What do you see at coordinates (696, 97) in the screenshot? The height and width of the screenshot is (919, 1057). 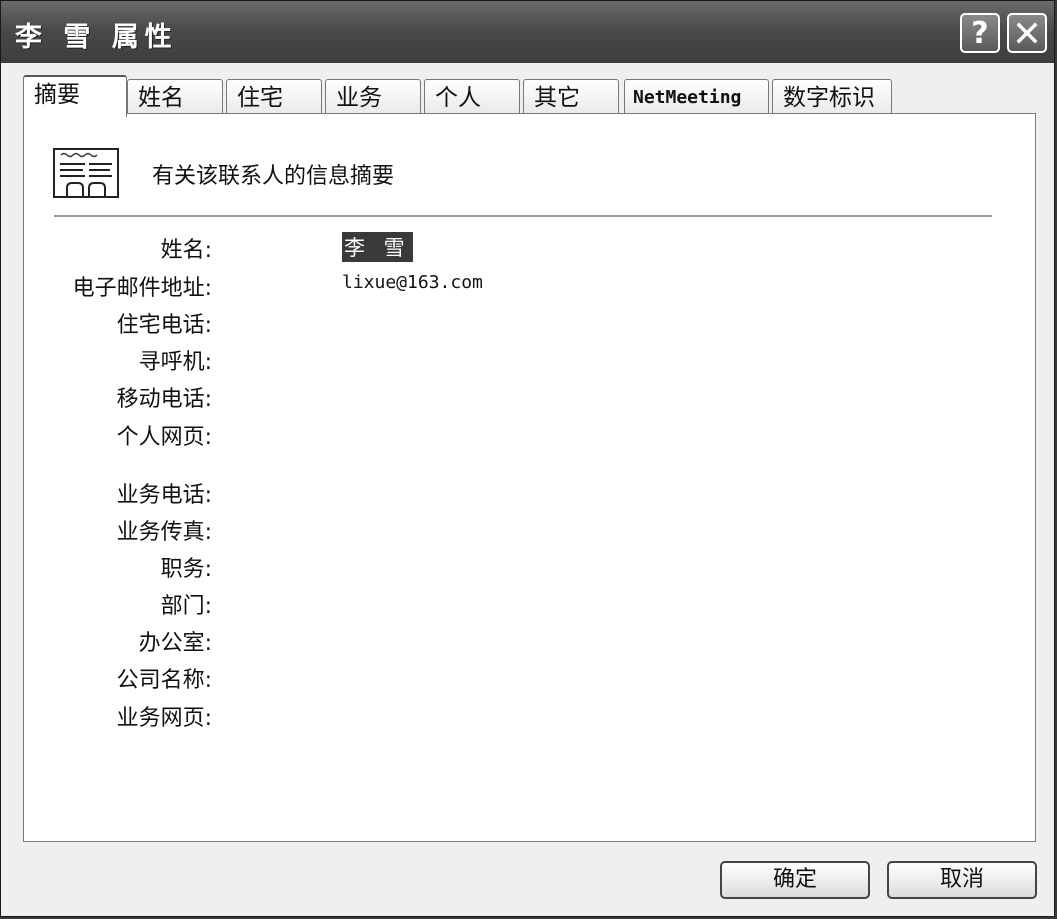 I see `tab-netmeeting: NetMeeting` at bounding box center [696, 97].